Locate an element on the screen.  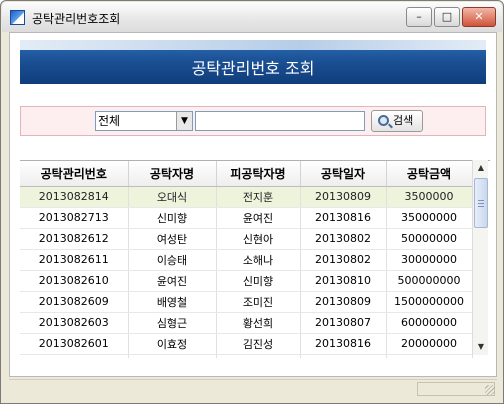
table-cell: 3600000 is located at coordinates (429, 356).